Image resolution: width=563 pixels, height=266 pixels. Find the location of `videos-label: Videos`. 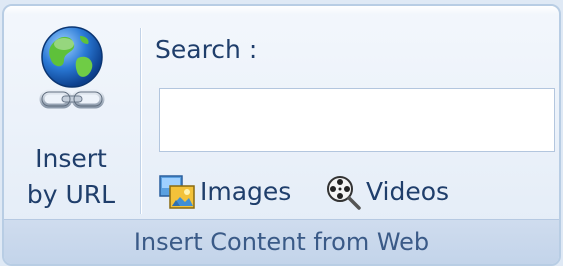

videos-label: Videos is located at coordinates (408, 191).